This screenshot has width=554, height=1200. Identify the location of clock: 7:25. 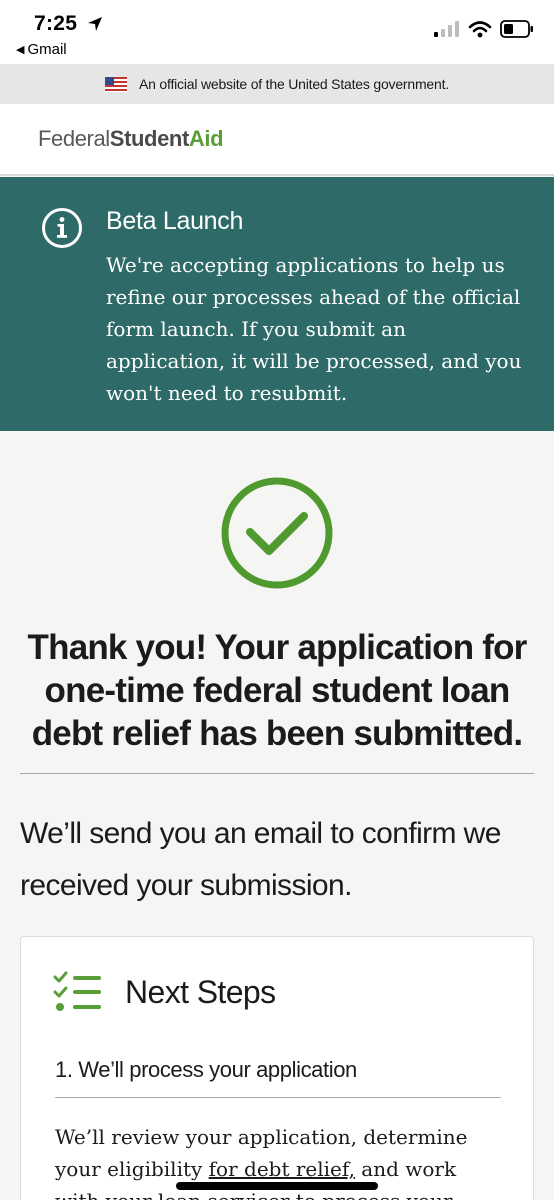
(56, 23).